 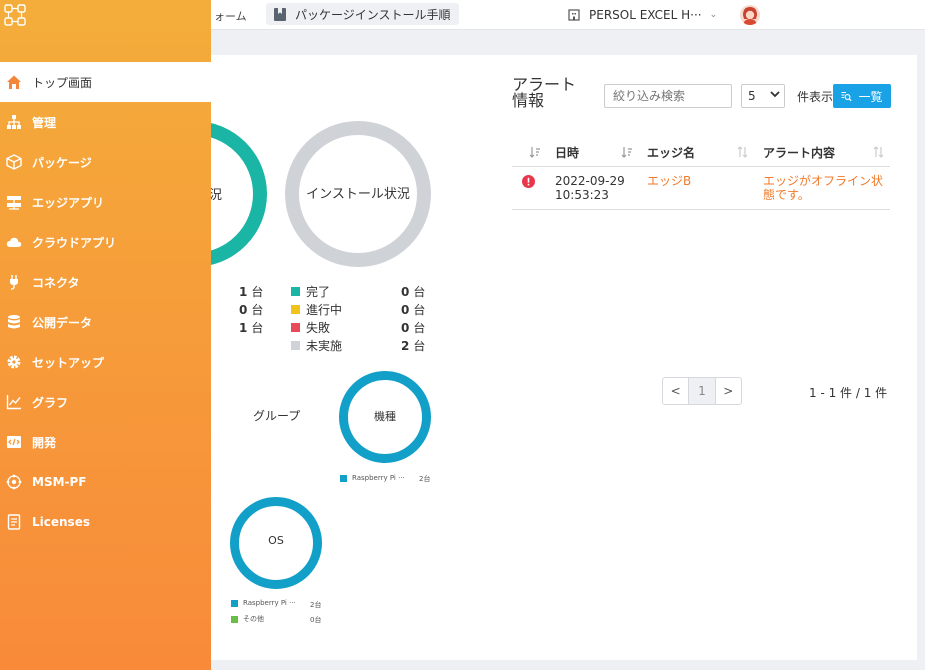 I want to click on box-icon, so click(x=14, y=162).